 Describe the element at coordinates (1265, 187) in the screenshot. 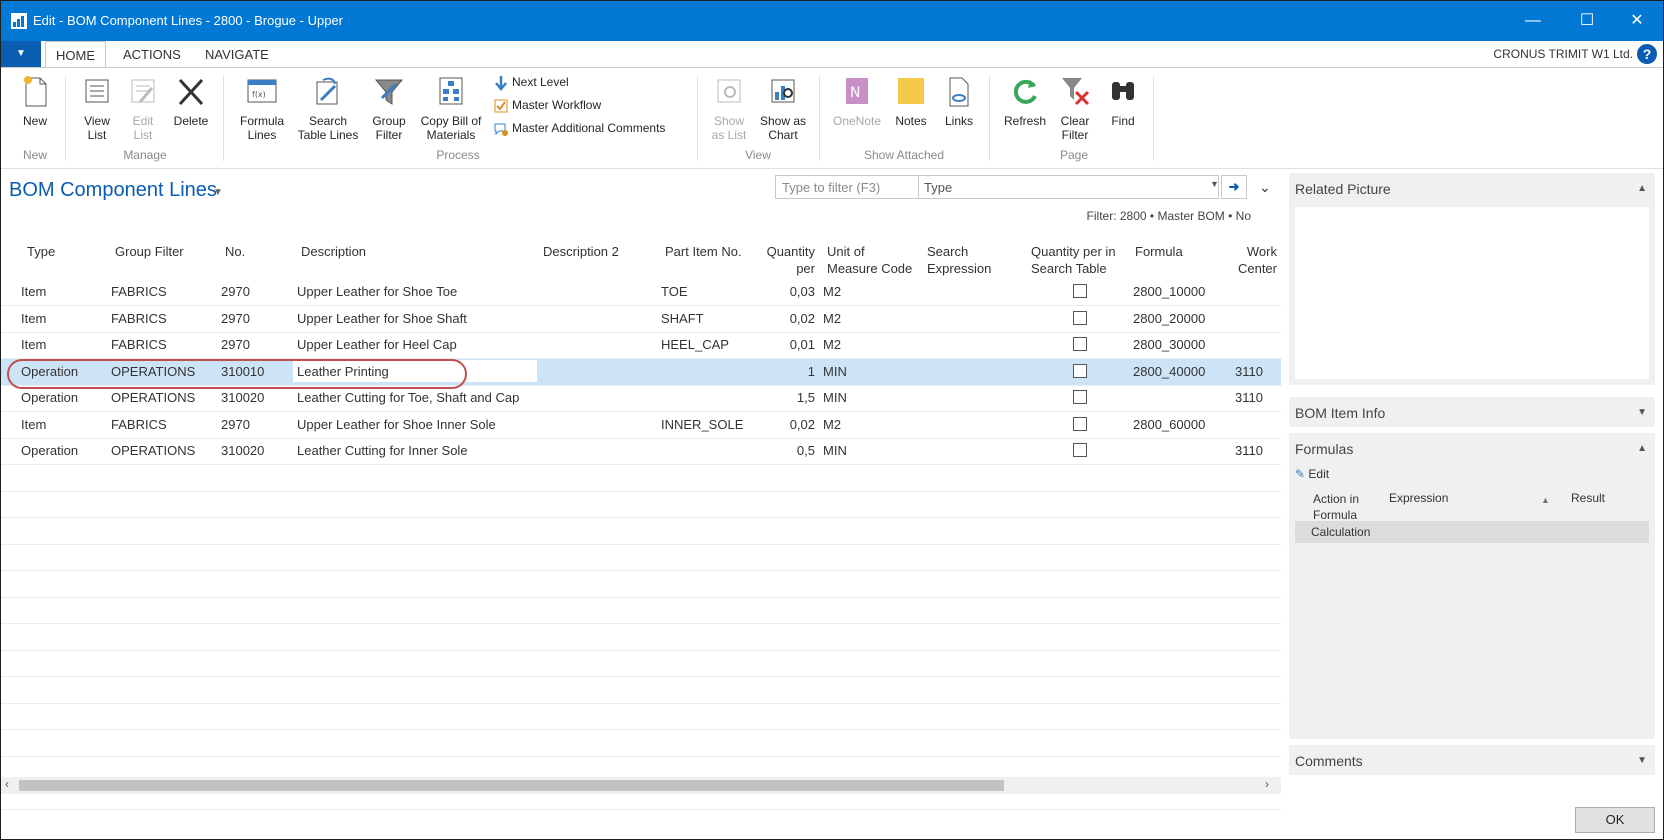

I see `expand-filter-icon: ⌄` at that location.